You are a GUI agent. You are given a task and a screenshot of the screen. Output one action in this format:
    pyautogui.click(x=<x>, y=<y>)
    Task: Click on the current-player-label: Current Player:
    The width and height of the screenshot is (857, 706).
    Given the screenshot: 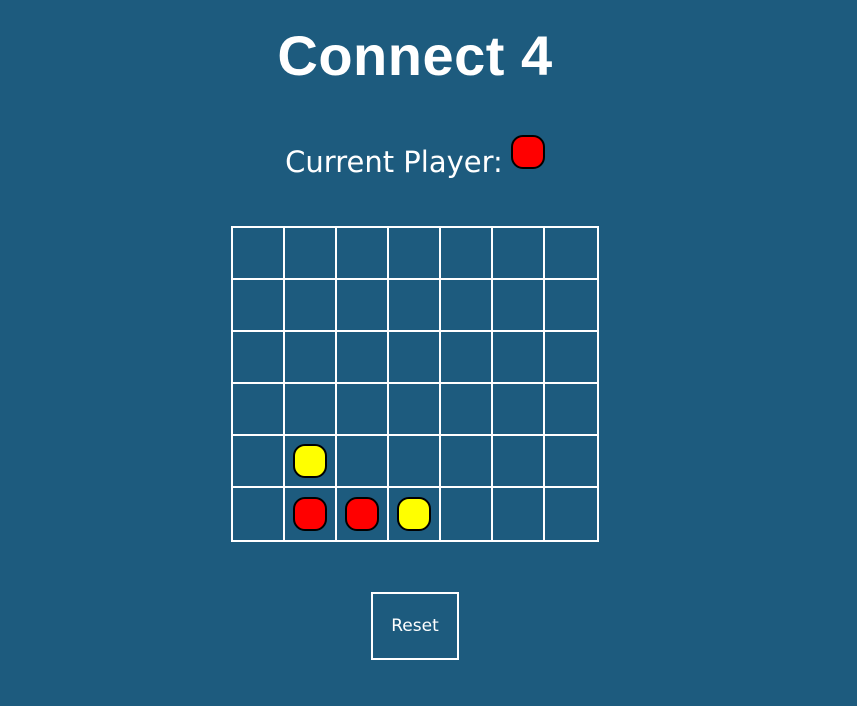 What is the action you would take?
    pyautogui.click(x=394, y=162)
    